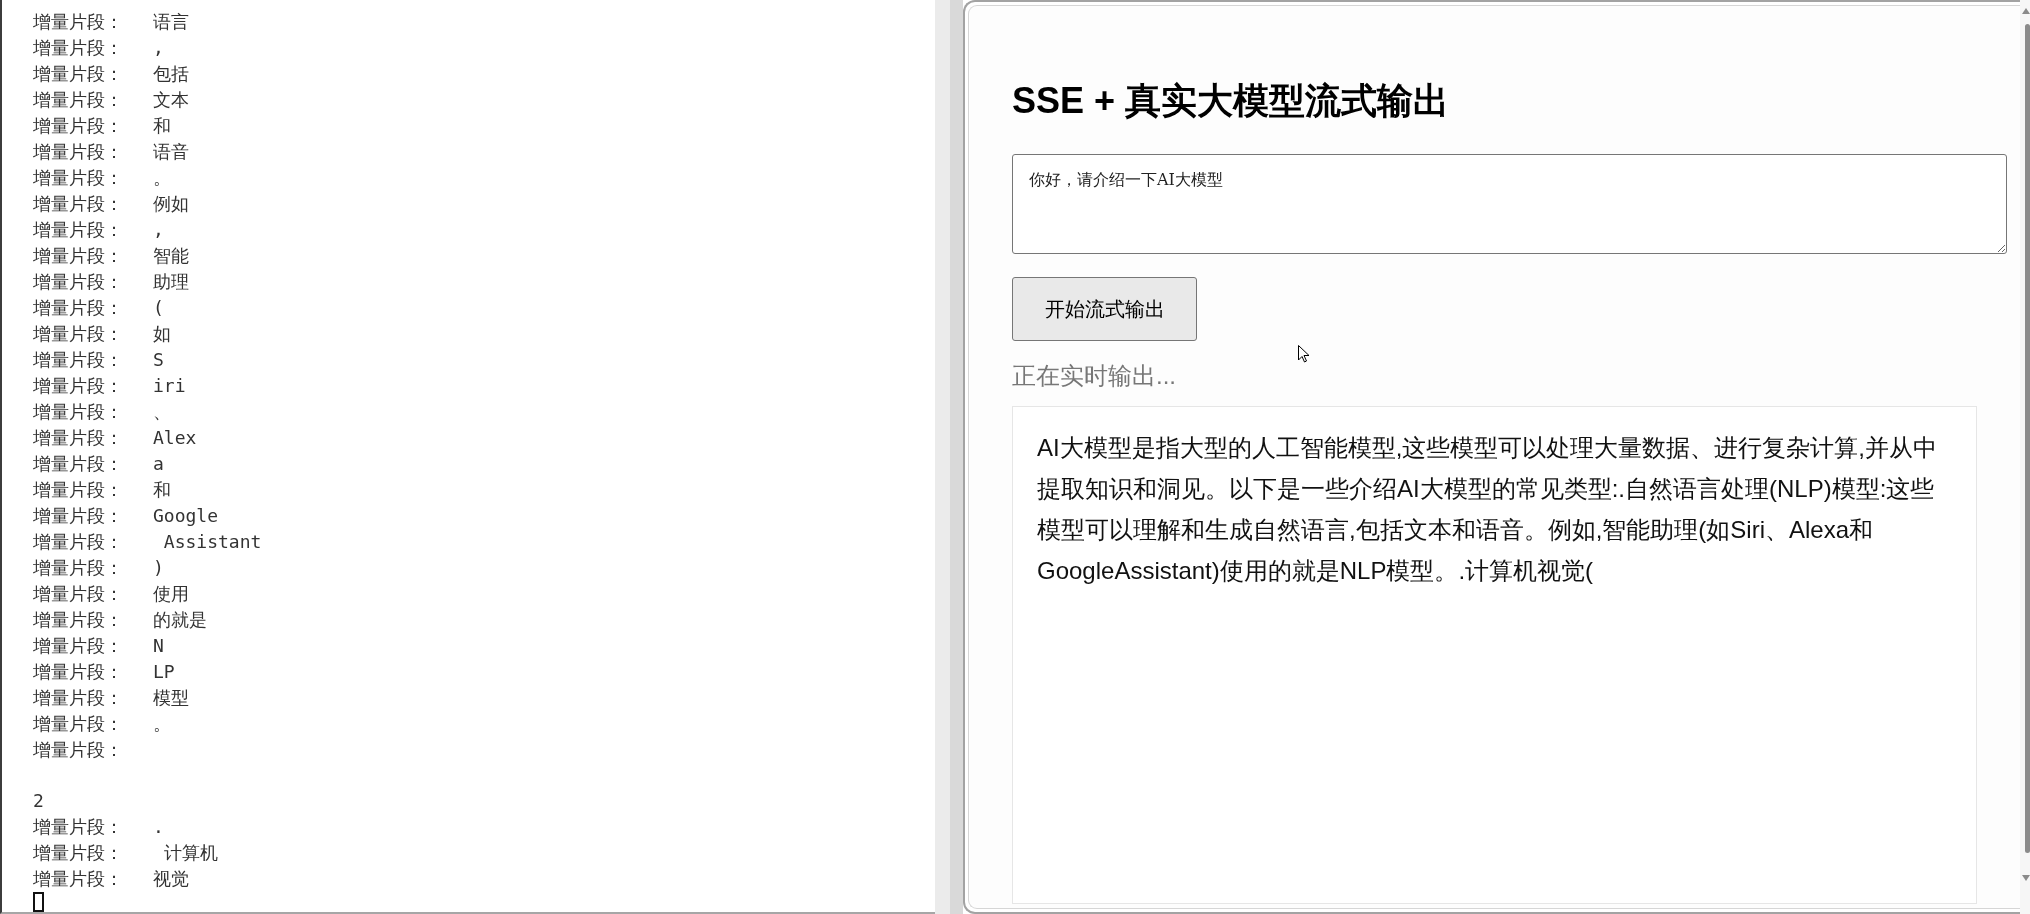 The image size is (2030, 914). What do you see at coordinates (158, 827) in the screenshot?
I see `chunk-text: .` at bounding box center [158, 827].